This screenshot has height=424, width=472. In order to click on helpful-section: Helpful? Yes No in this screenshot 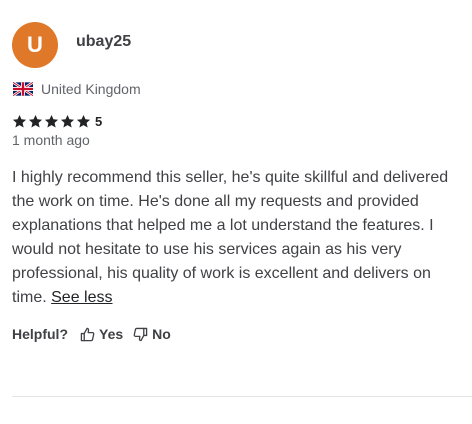, I will do `click(242, 334)`.